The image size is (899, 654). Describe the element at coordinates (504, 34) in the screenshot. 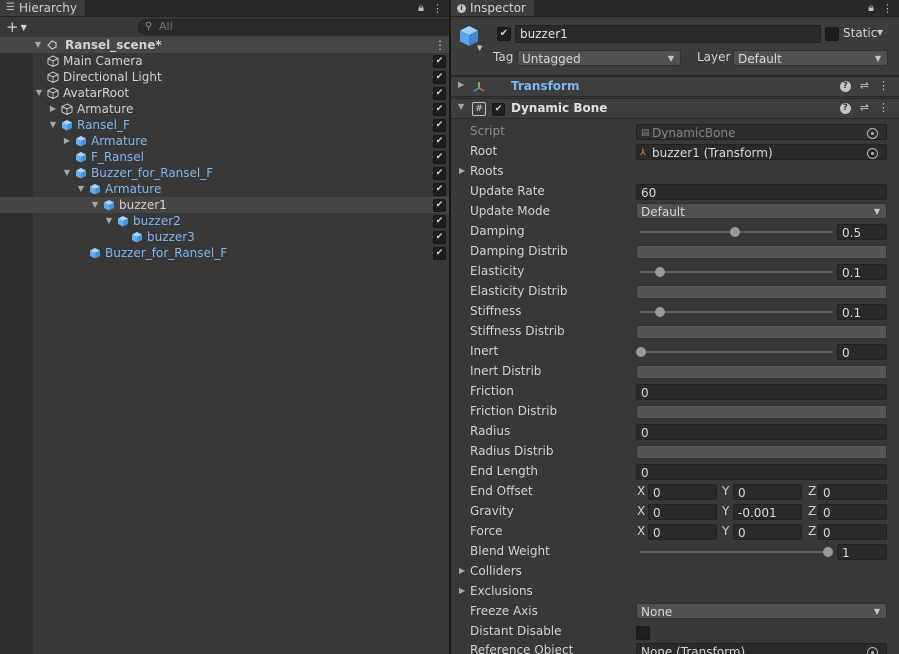

I see `active-checkbox: ✔` at that location.